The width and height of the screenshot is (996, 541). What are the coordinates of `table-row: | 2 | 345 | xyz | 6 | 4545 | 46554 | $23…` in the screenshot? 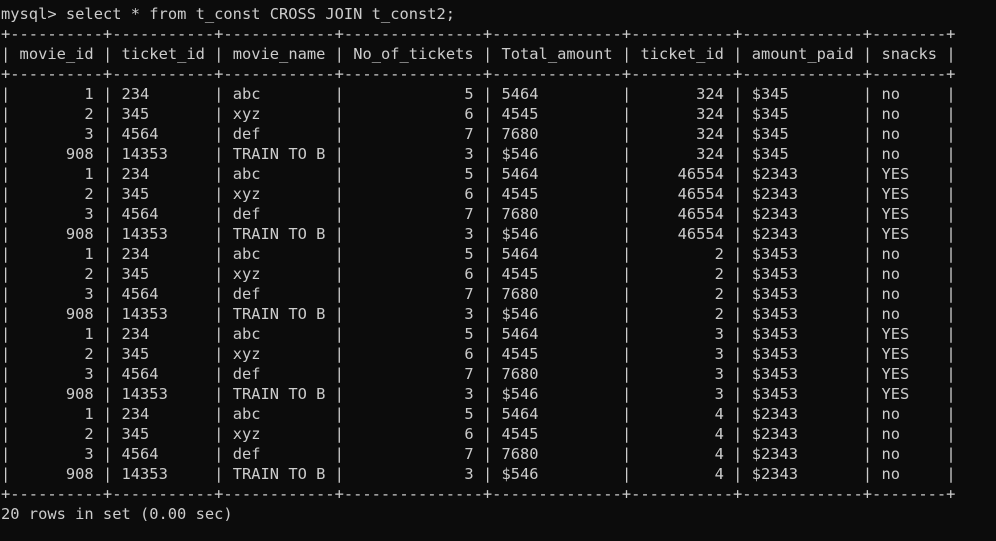 It's located at (478, 194).